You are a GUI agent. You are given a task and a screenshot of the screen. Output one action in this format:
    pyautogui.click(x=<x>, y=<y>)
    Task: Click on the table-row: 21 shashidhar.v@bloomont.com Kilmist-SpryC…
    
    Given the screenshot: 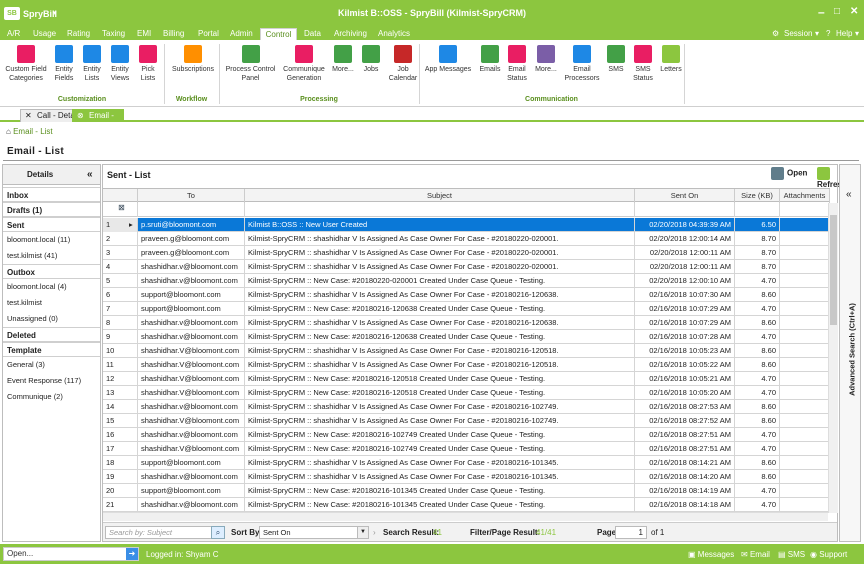 What is the action you would take?
    pyautogui.click(x=466, y=505)
    